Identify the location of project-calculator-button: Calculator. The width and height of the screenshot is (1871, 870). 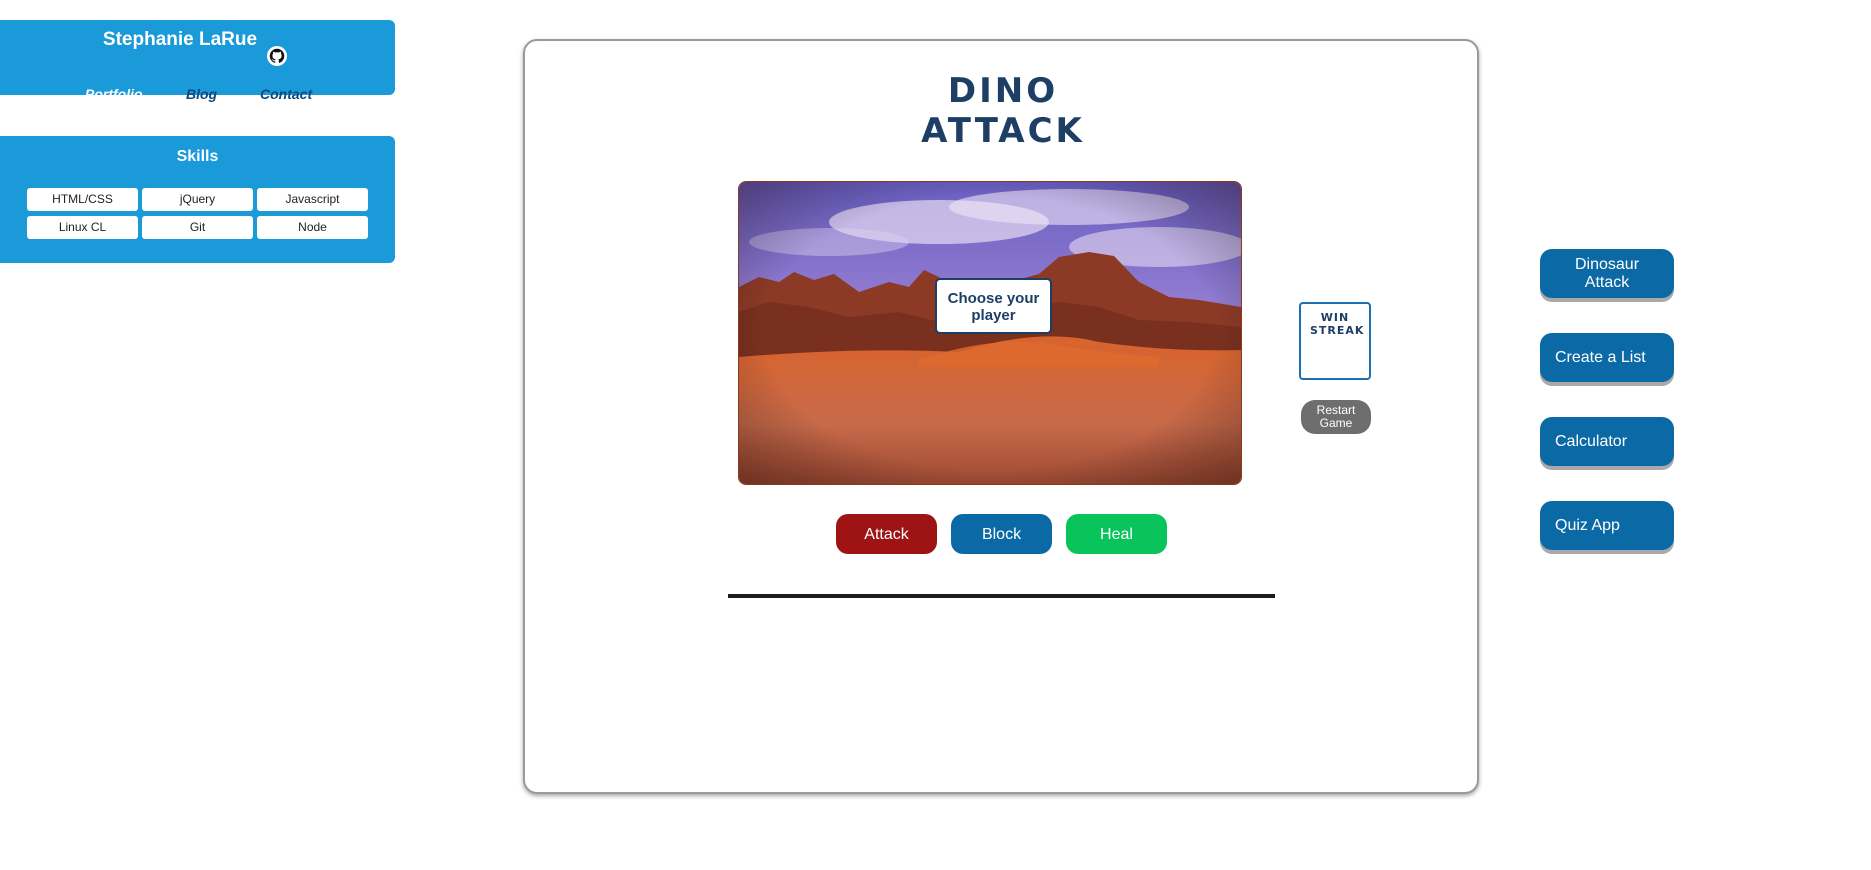
(1607, 441).